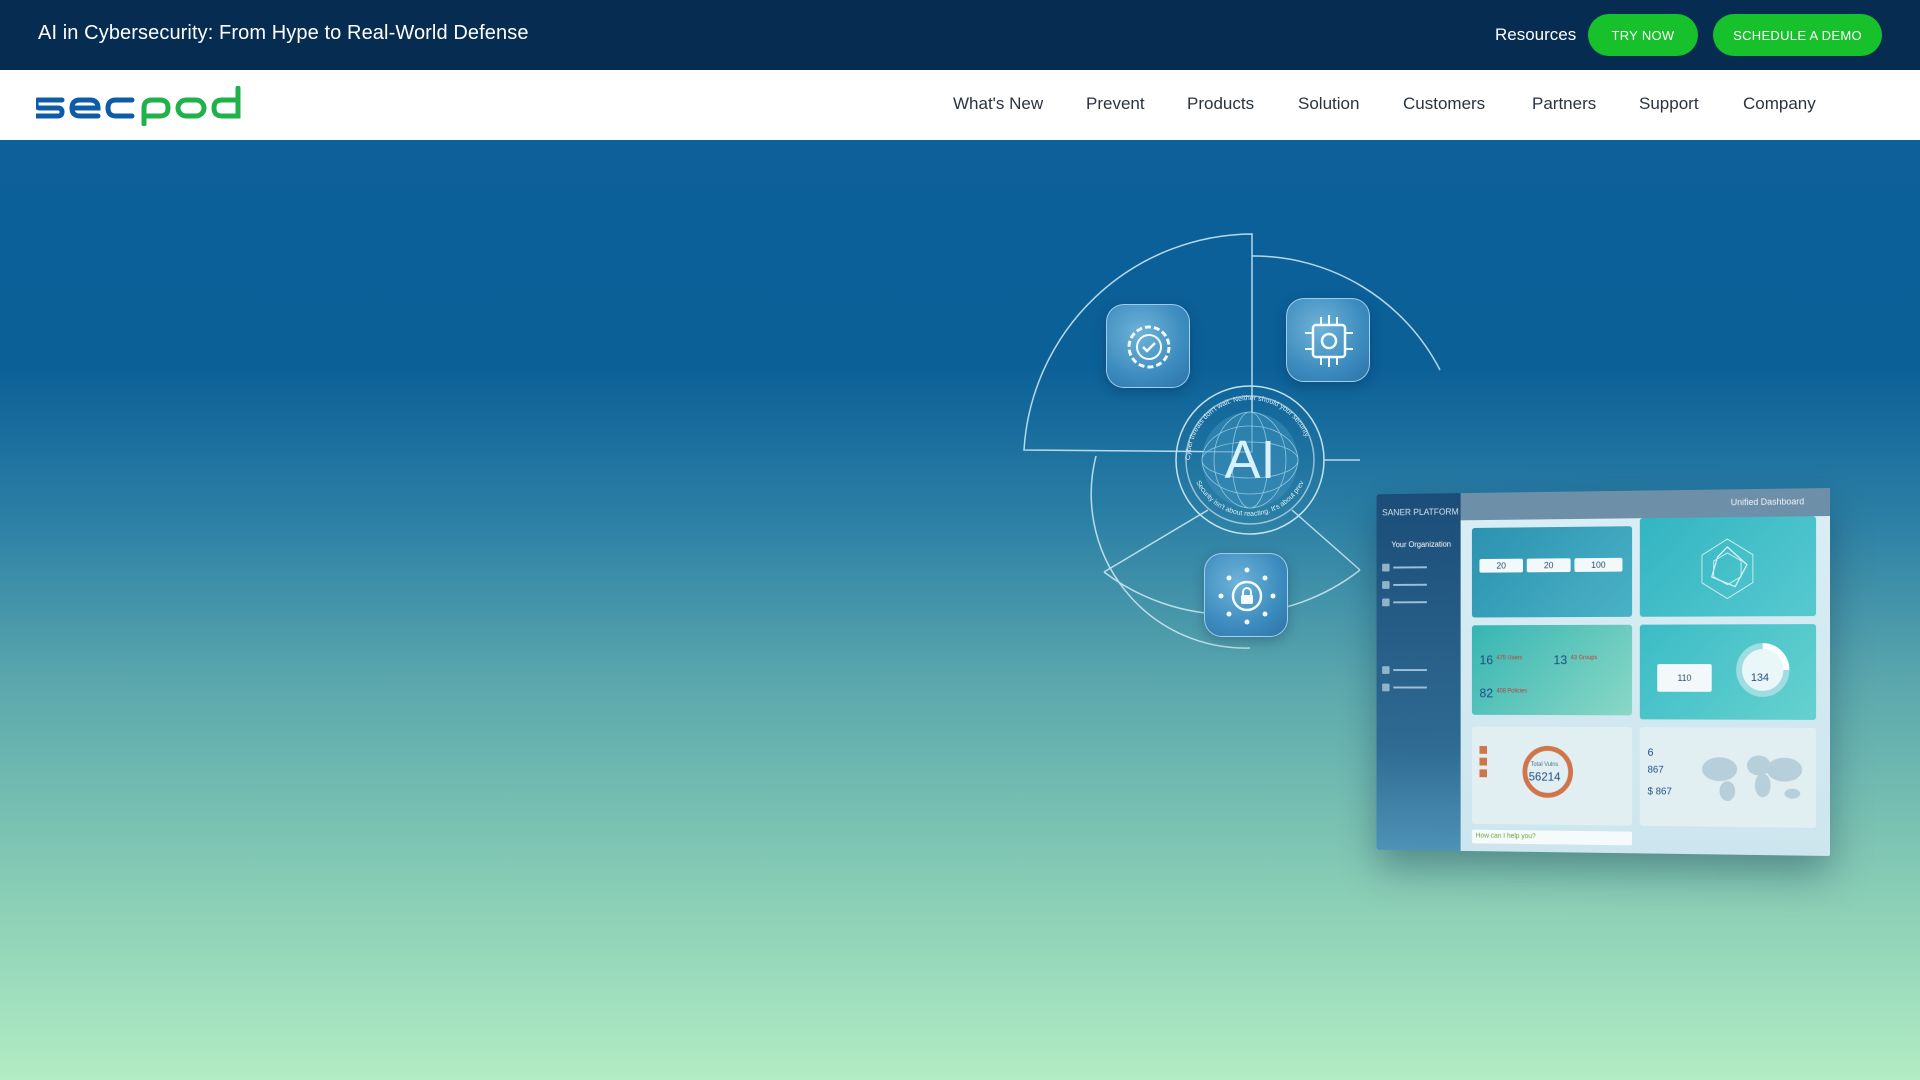 The width and height of the screenshot is (1920, 1080). I want to click on users-label: 475 Users, so click(1509, 658).